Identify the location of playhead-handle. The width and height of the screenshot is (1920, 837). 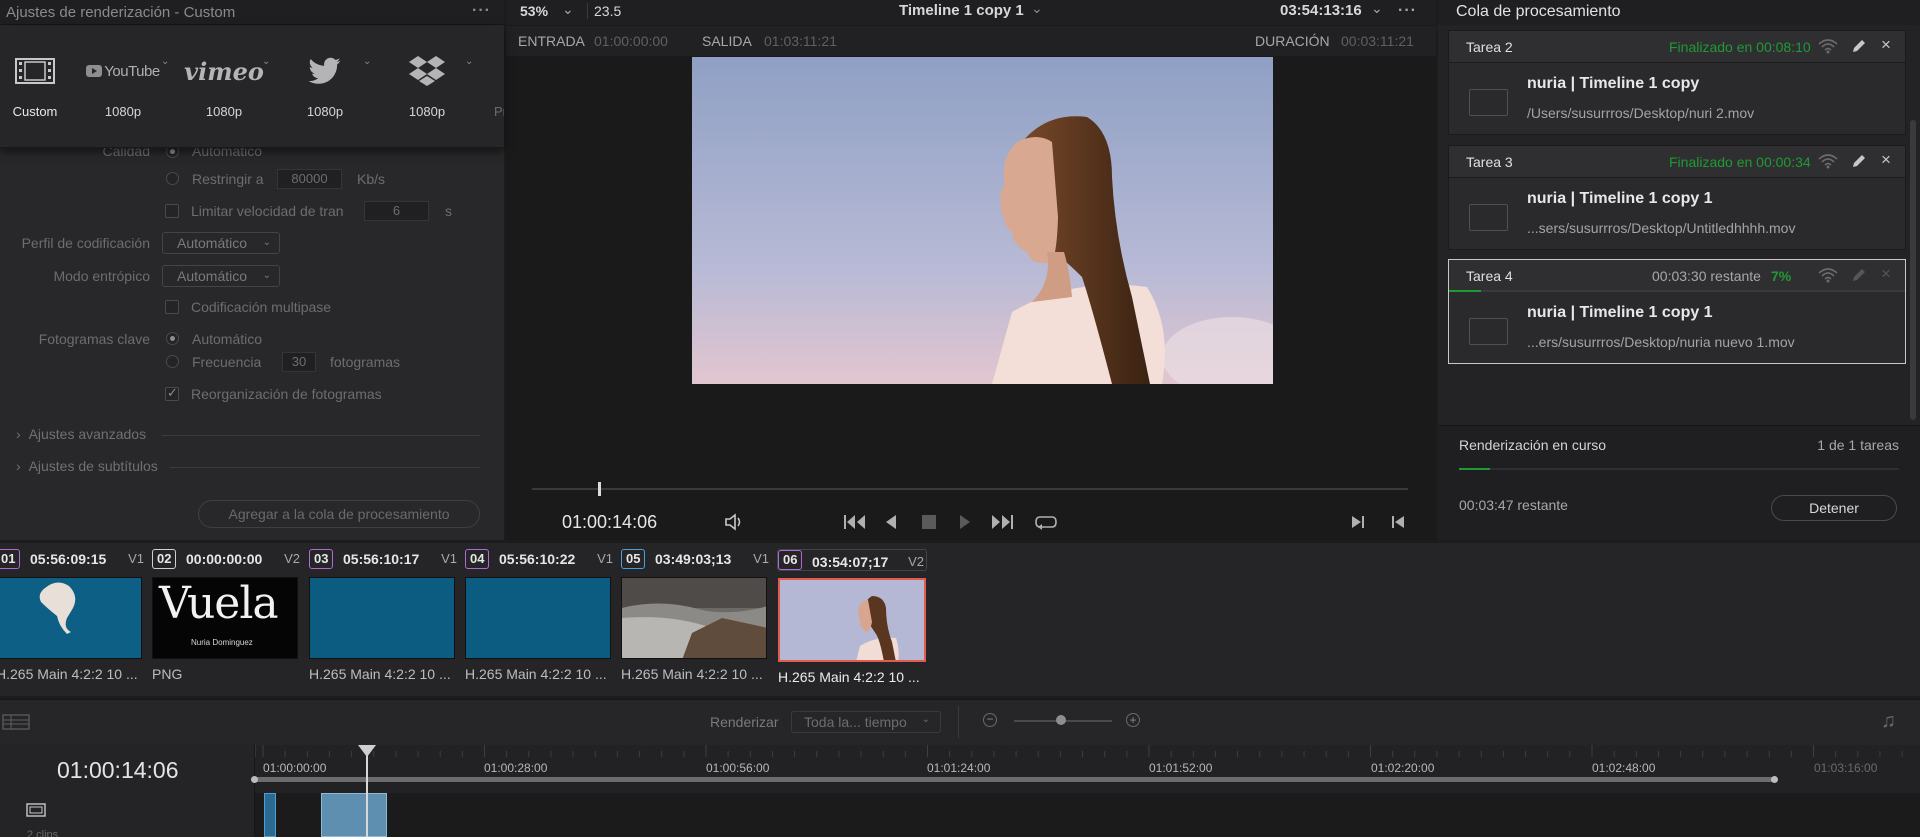
(367, 751).